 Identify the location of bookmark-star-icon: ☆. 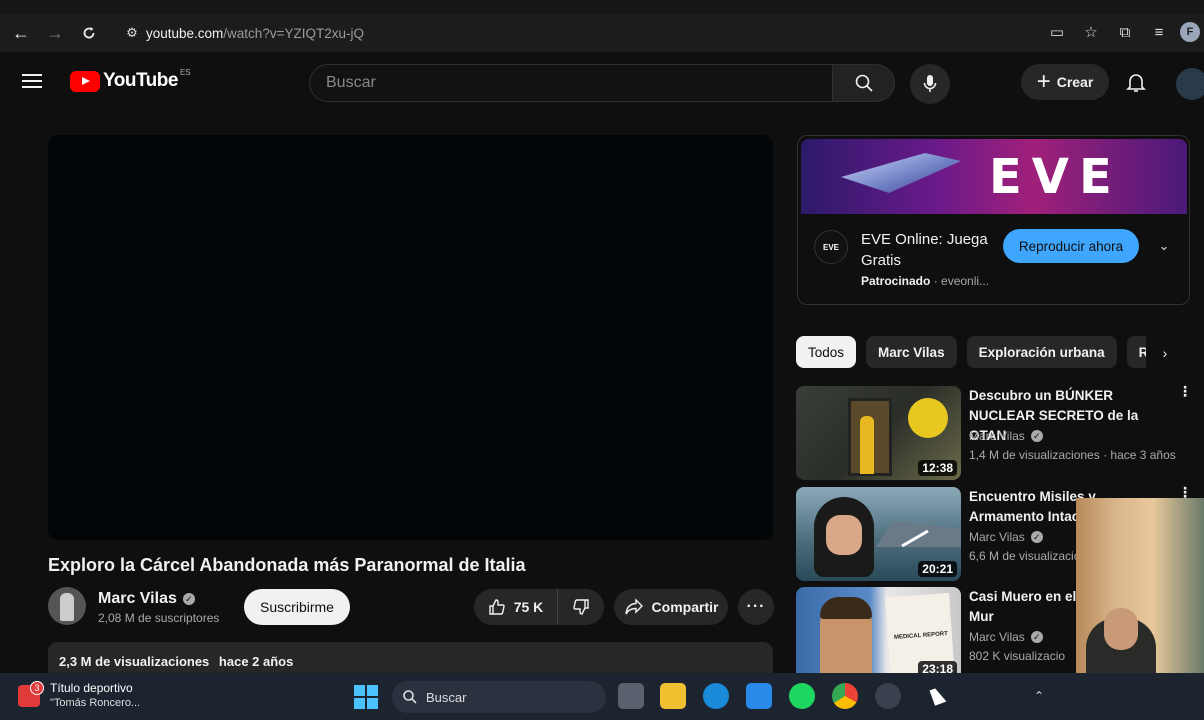
(1091, 32).